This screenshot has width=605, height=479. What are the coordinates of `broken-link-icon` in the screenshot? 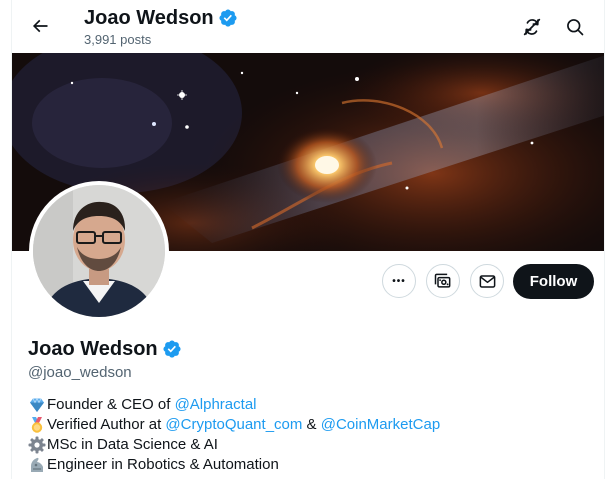 It's located at (532, 27).